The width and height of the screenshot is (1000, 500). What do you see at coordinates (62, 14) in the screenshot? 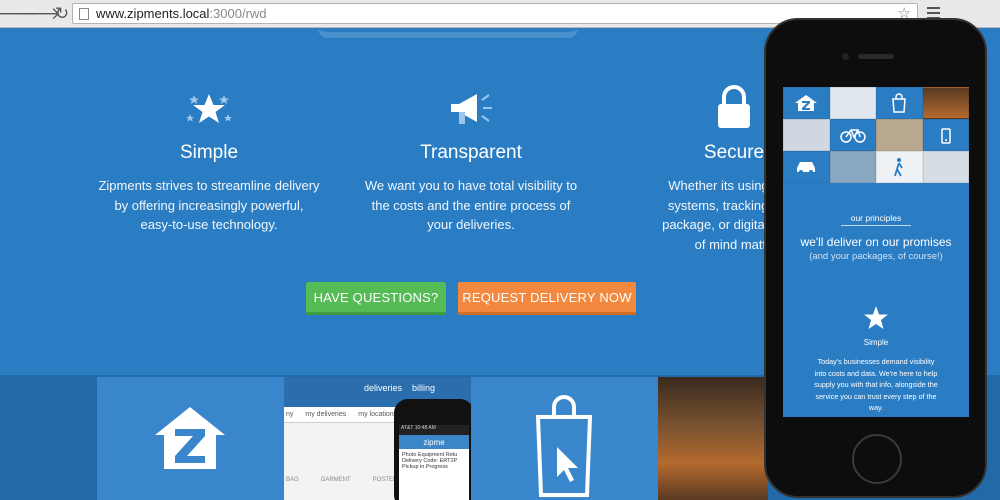
I see `reload-icon: ↻` at bounding box center [62, 14].